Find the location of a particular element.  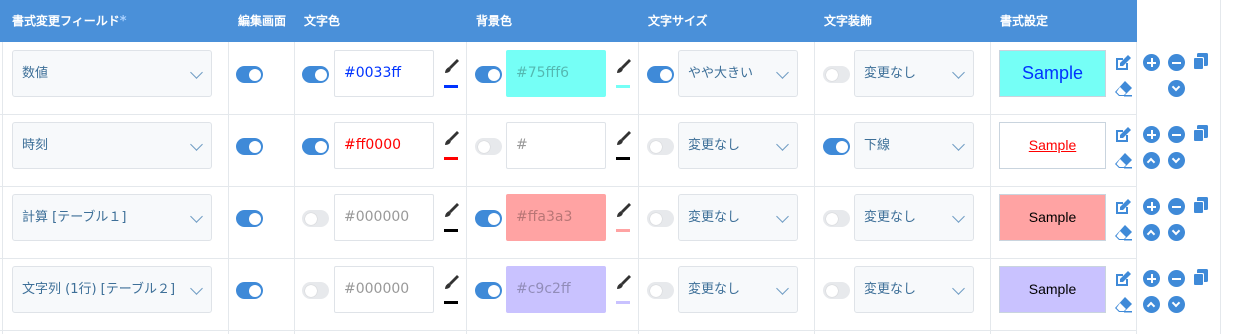

decoration-value: 変更なし is located at coordinates (890, 73).